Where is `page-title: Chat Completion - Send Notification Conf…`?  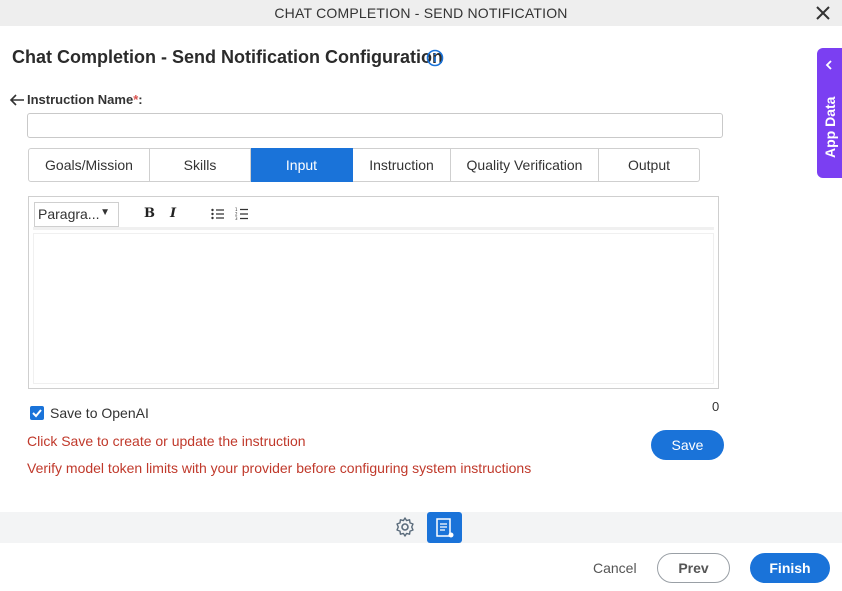
page-title: Chat Completion - Send Notification Conf… is located at coordinates (227, 57).